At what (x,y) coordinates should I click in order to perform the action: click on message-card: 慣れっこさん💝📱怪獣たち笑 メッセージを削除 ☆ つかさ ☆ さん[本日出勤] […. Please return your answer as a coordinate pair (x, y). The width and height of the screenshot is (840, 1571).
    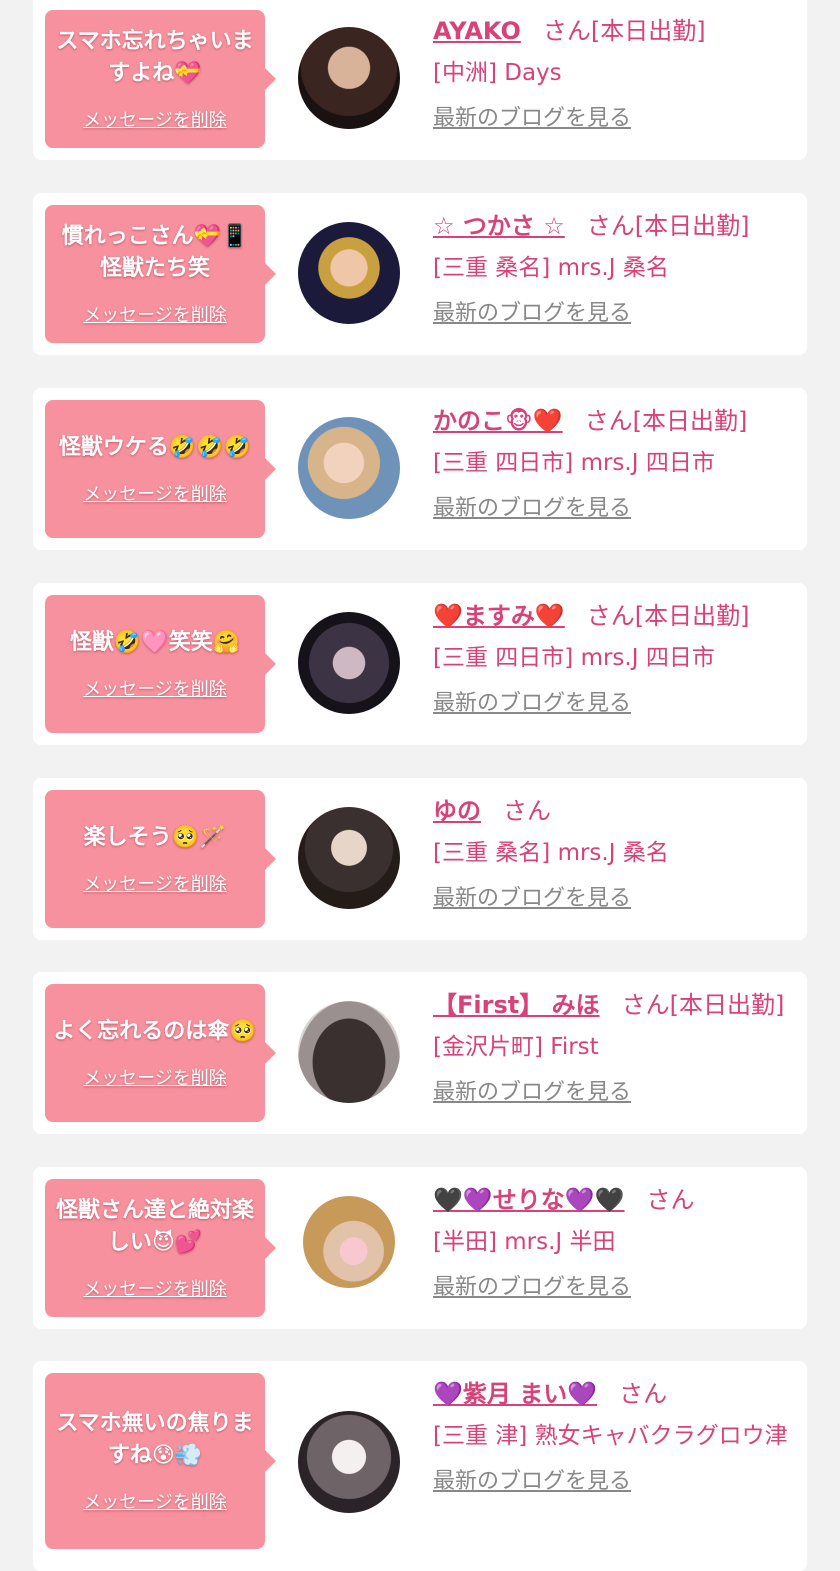
    Looking at the image, I should click on (420, 274).